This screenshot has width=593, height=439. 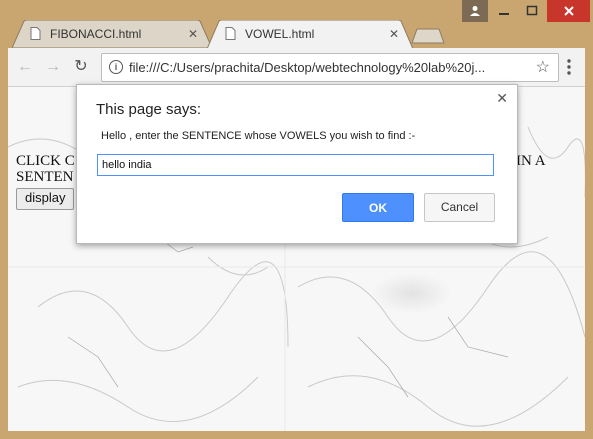 I want to click on tab-fibonacci: FIBONACCI.html ✕, so click(x=112, y=34).